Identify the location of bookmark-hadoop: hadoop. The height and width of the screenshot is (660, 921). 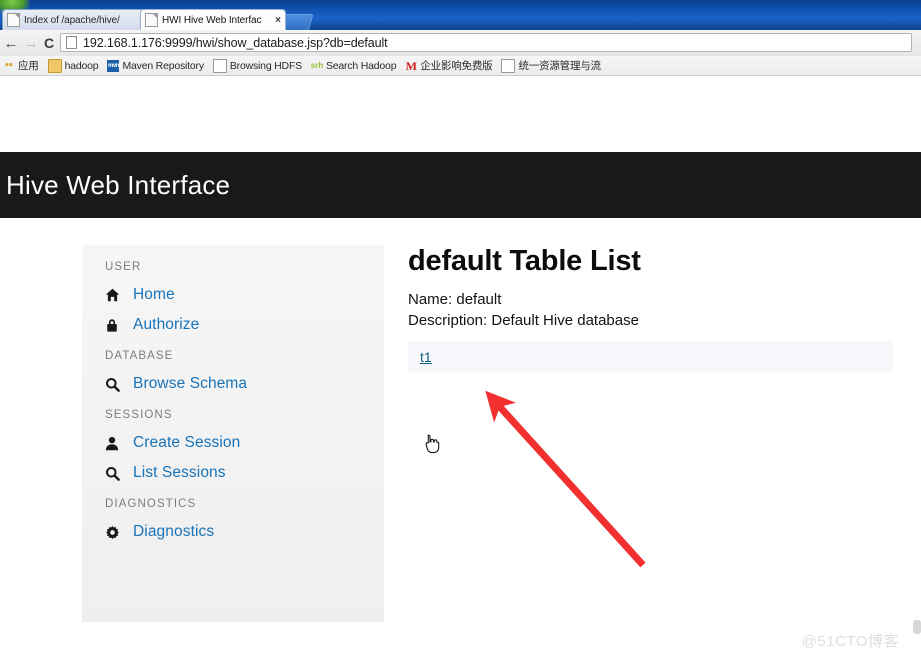
(73, 65).